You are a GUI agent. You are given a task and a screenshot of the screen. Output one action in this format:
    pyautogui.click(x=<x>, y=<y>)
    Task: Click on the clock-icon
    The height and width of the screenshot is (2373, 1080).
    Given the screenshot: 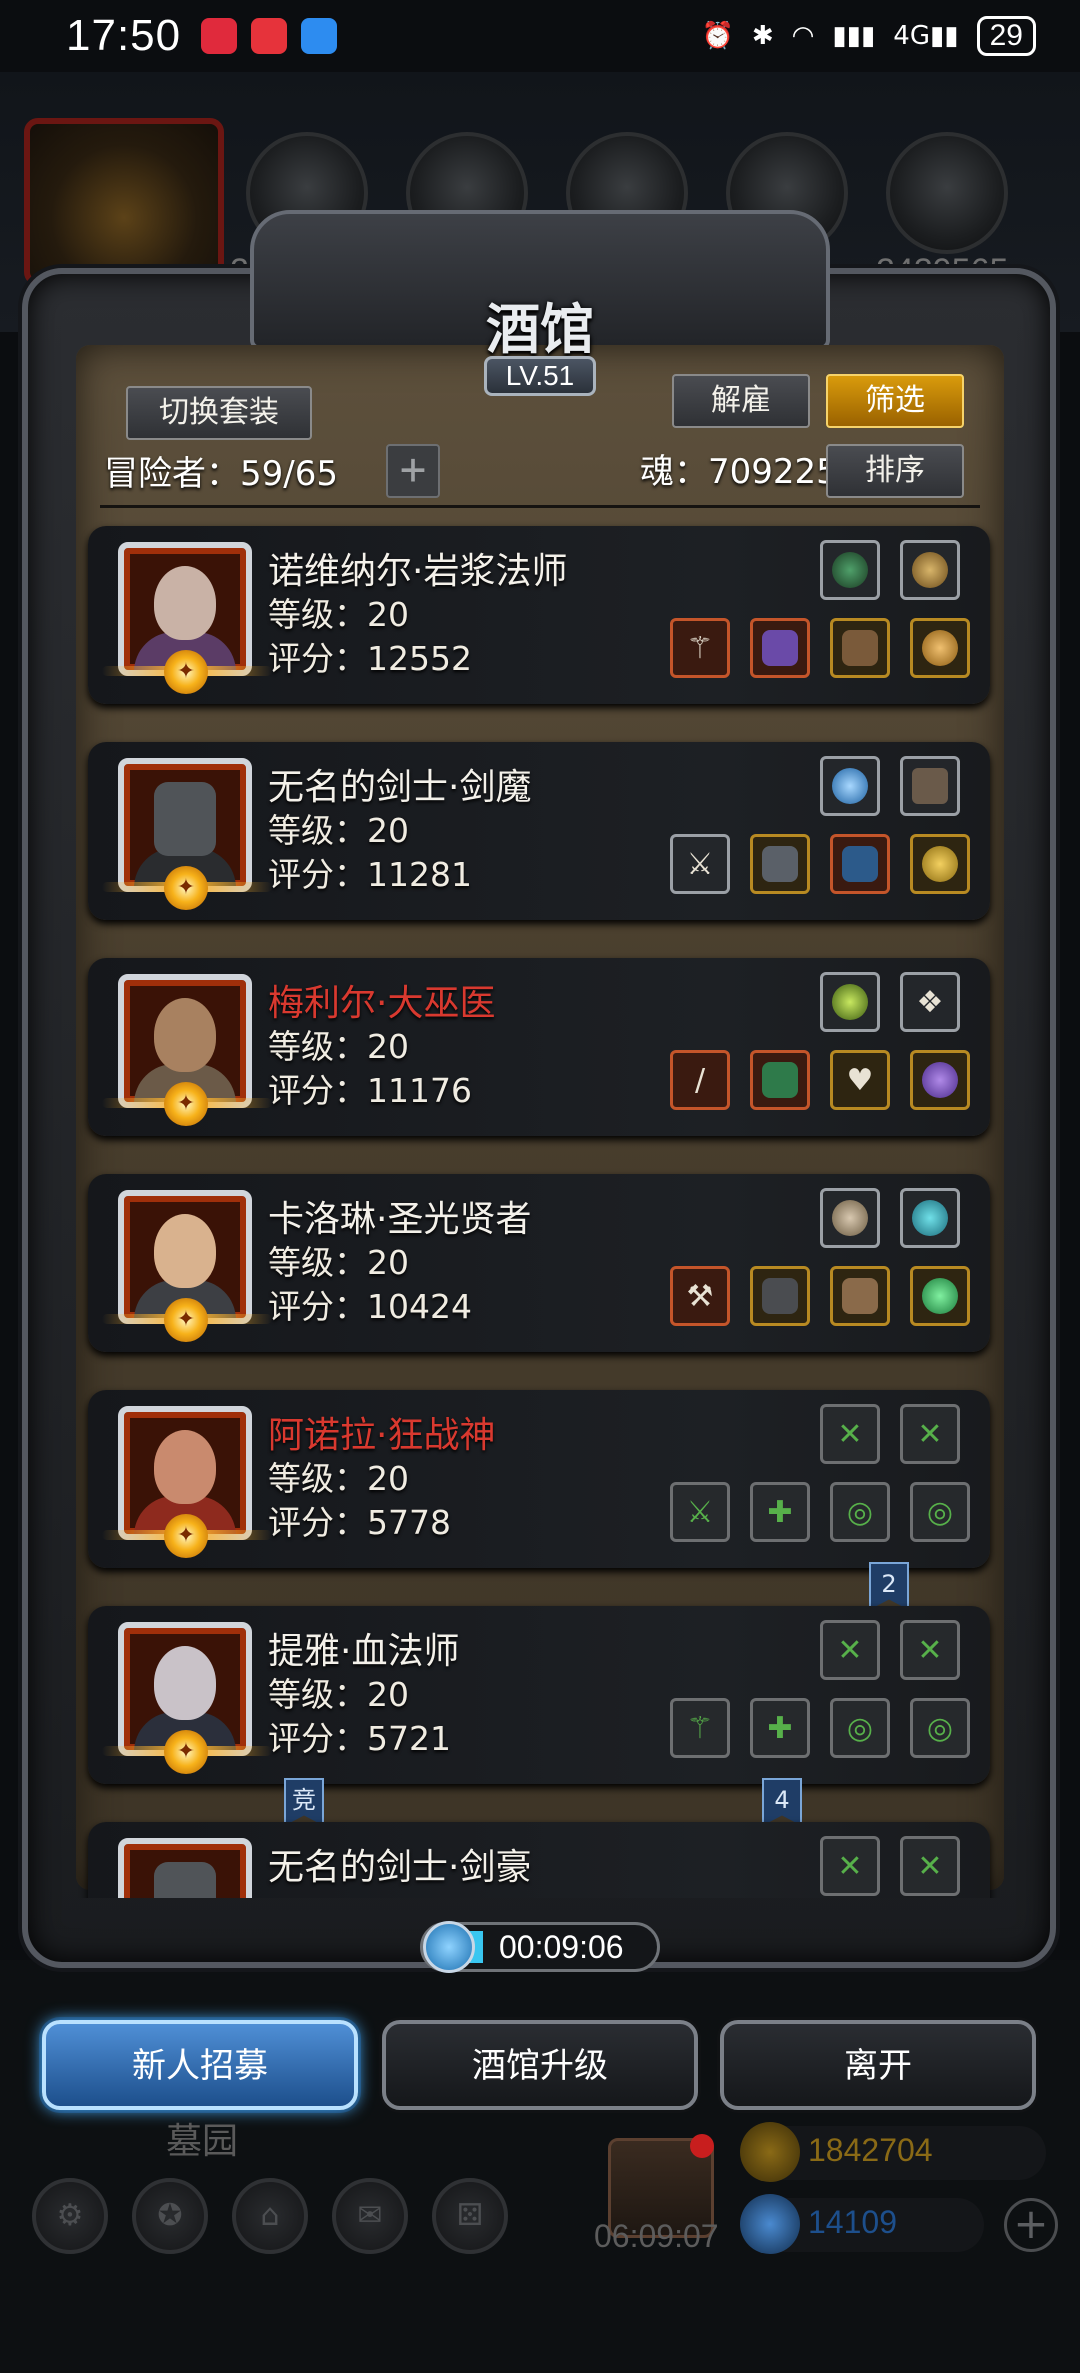 What is the action you would take?
    pyautogui.click(x=449, y=1947)
    